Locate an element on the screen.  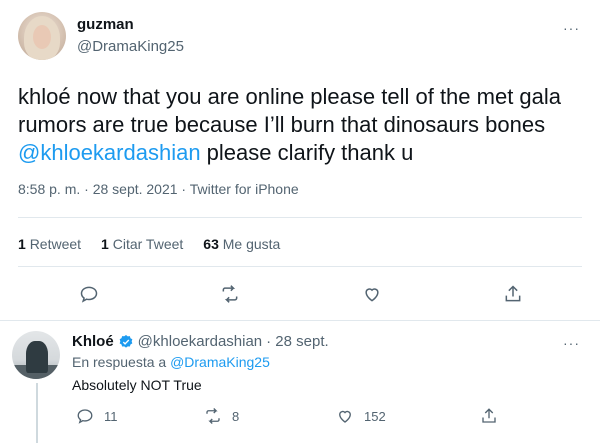
author-avatar is located at coordinates (42, 36).